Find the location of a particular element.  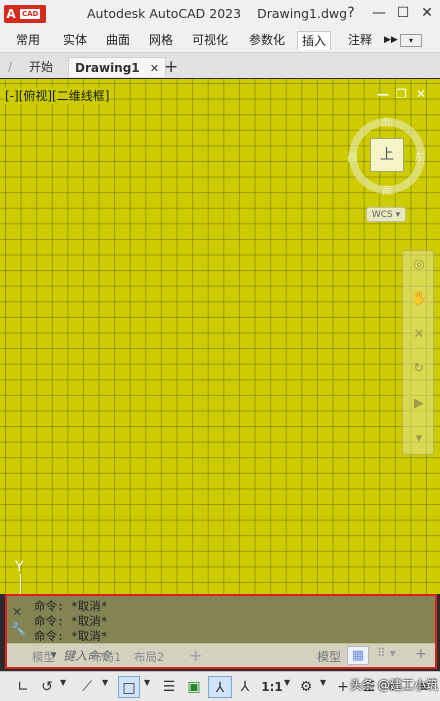

pan-icon: ✋ is located at coordinates (419, 299).